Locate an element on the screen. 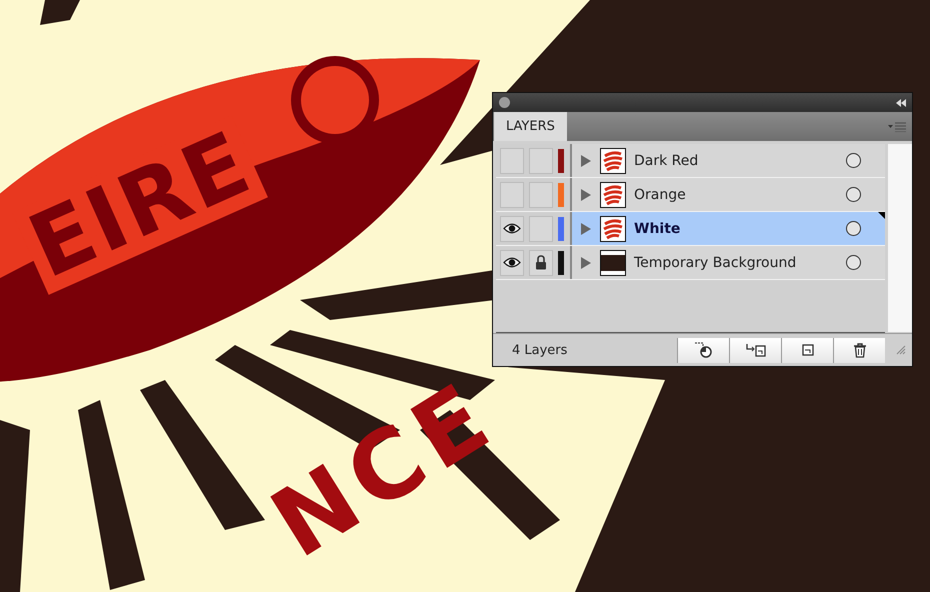 The height and width of the screenshot is (592, 930). create-sublayer-button is located at coordinates (755, 350).